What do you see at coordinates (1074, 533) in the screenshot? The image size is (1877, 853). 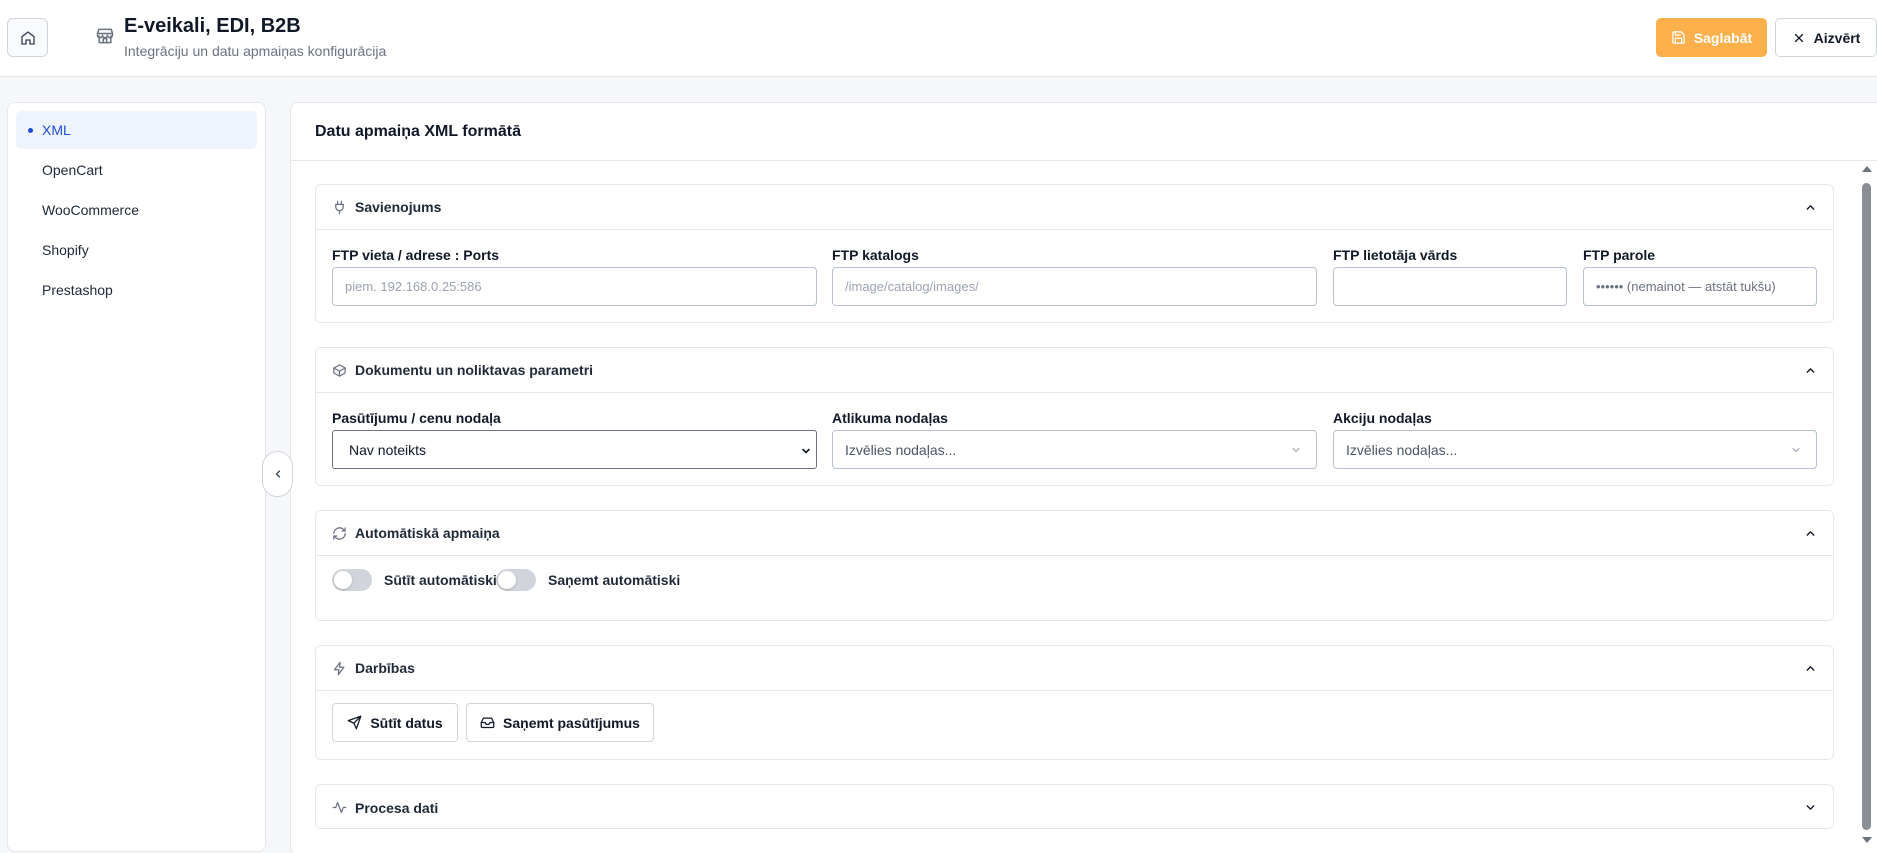 I see `auto-exchange-section-header: Automātiskā apmaiņa` at bounding box center [1074, 533].